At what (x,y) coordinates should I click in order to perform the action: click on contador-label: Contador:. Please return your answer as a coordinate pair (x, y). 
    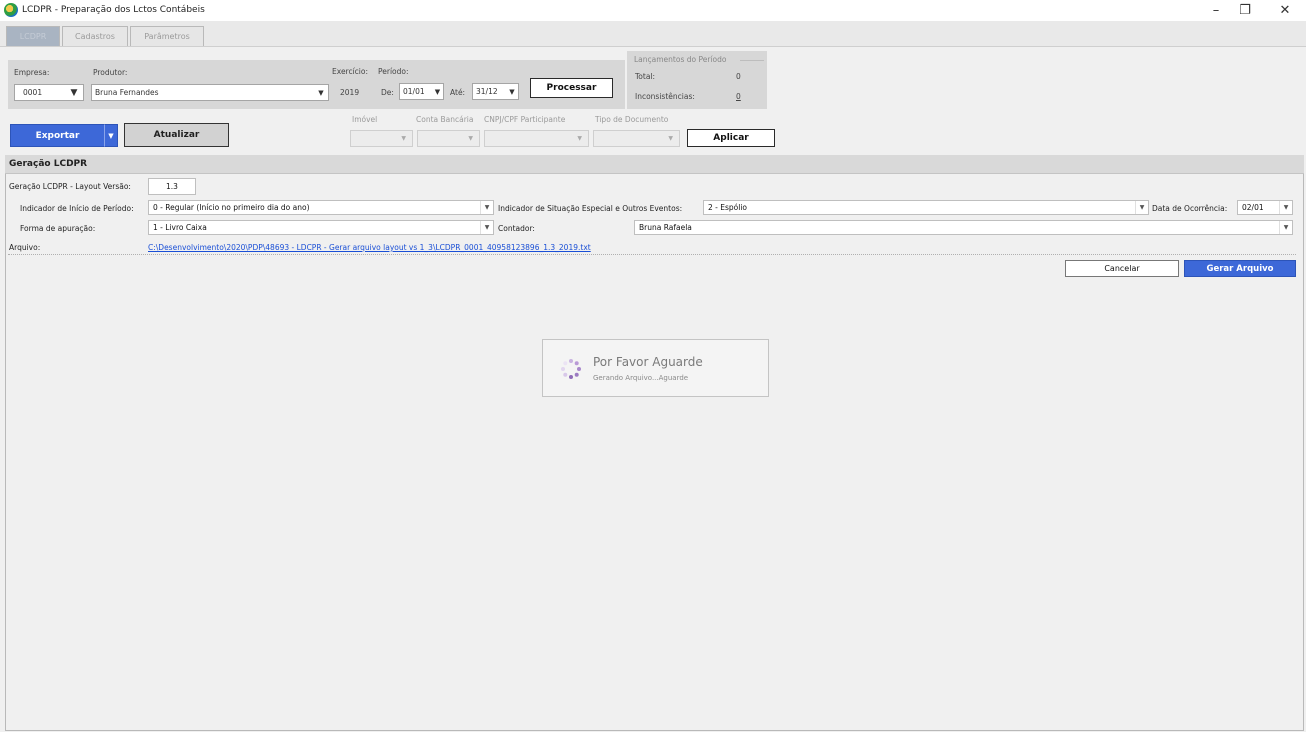
    Looking at the image, I should click on (516, 228).